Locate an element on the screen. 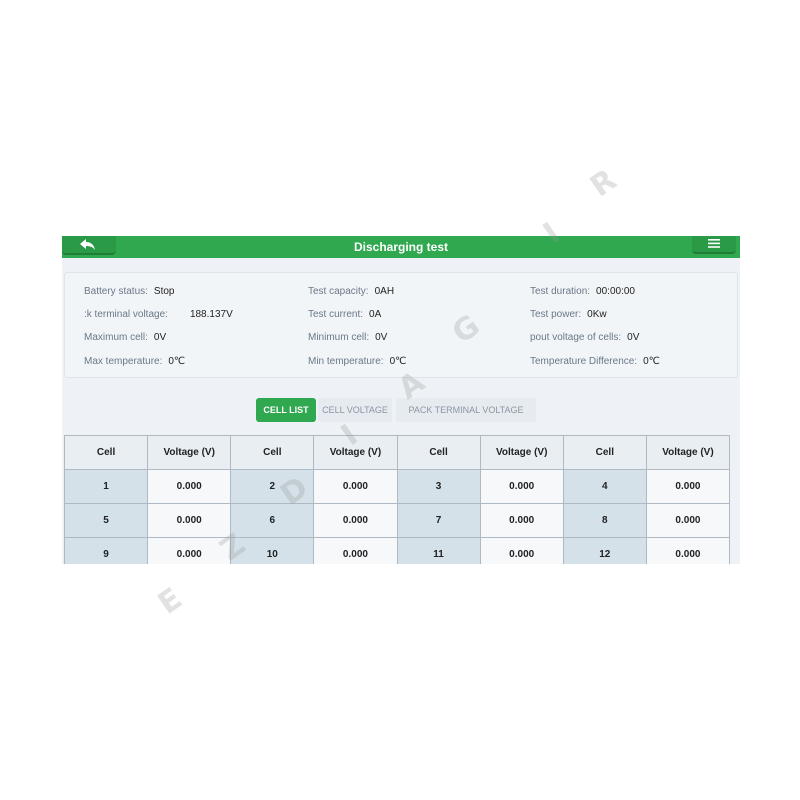  menu-icon is located at coordinates (714, 243).